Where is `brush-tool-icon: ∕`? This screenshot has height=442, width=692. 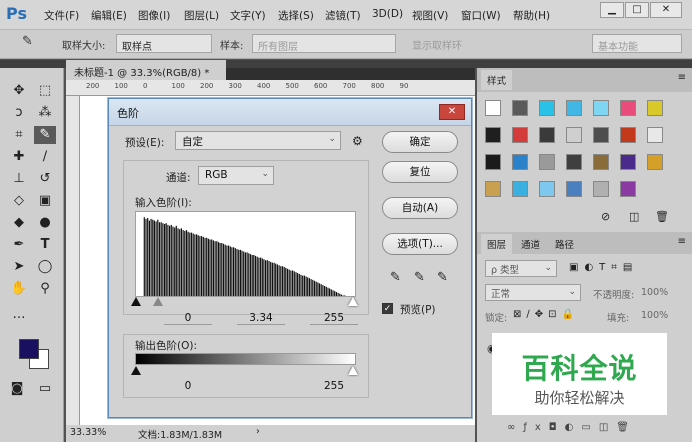
brush-tool-icon: ∕ is located at coordinates (45, 157).